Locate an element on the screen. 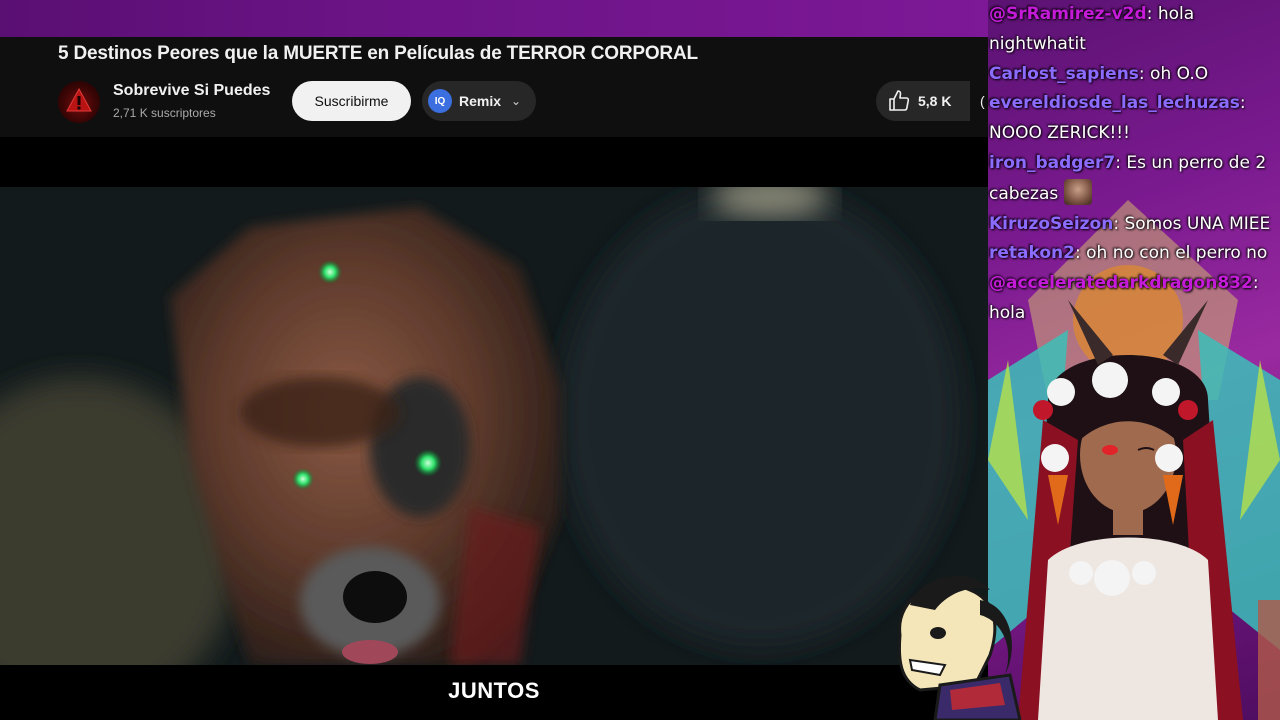 The width and height of the screenshot is (1280, 720). chat-text: : Somos UNA MIEE is located at coordinates (1192, 223).